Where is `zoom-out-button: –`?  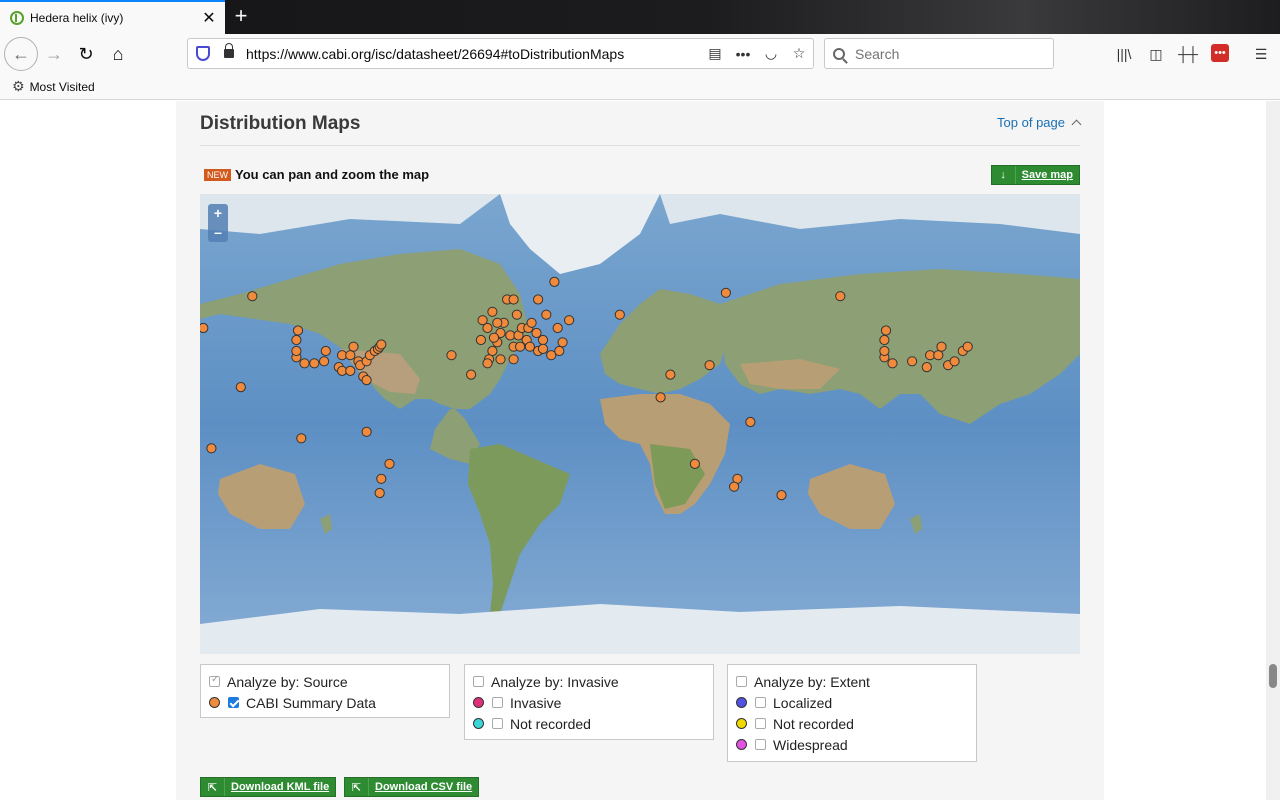
zoom-out-button: – is located at coordinates (218, 232).